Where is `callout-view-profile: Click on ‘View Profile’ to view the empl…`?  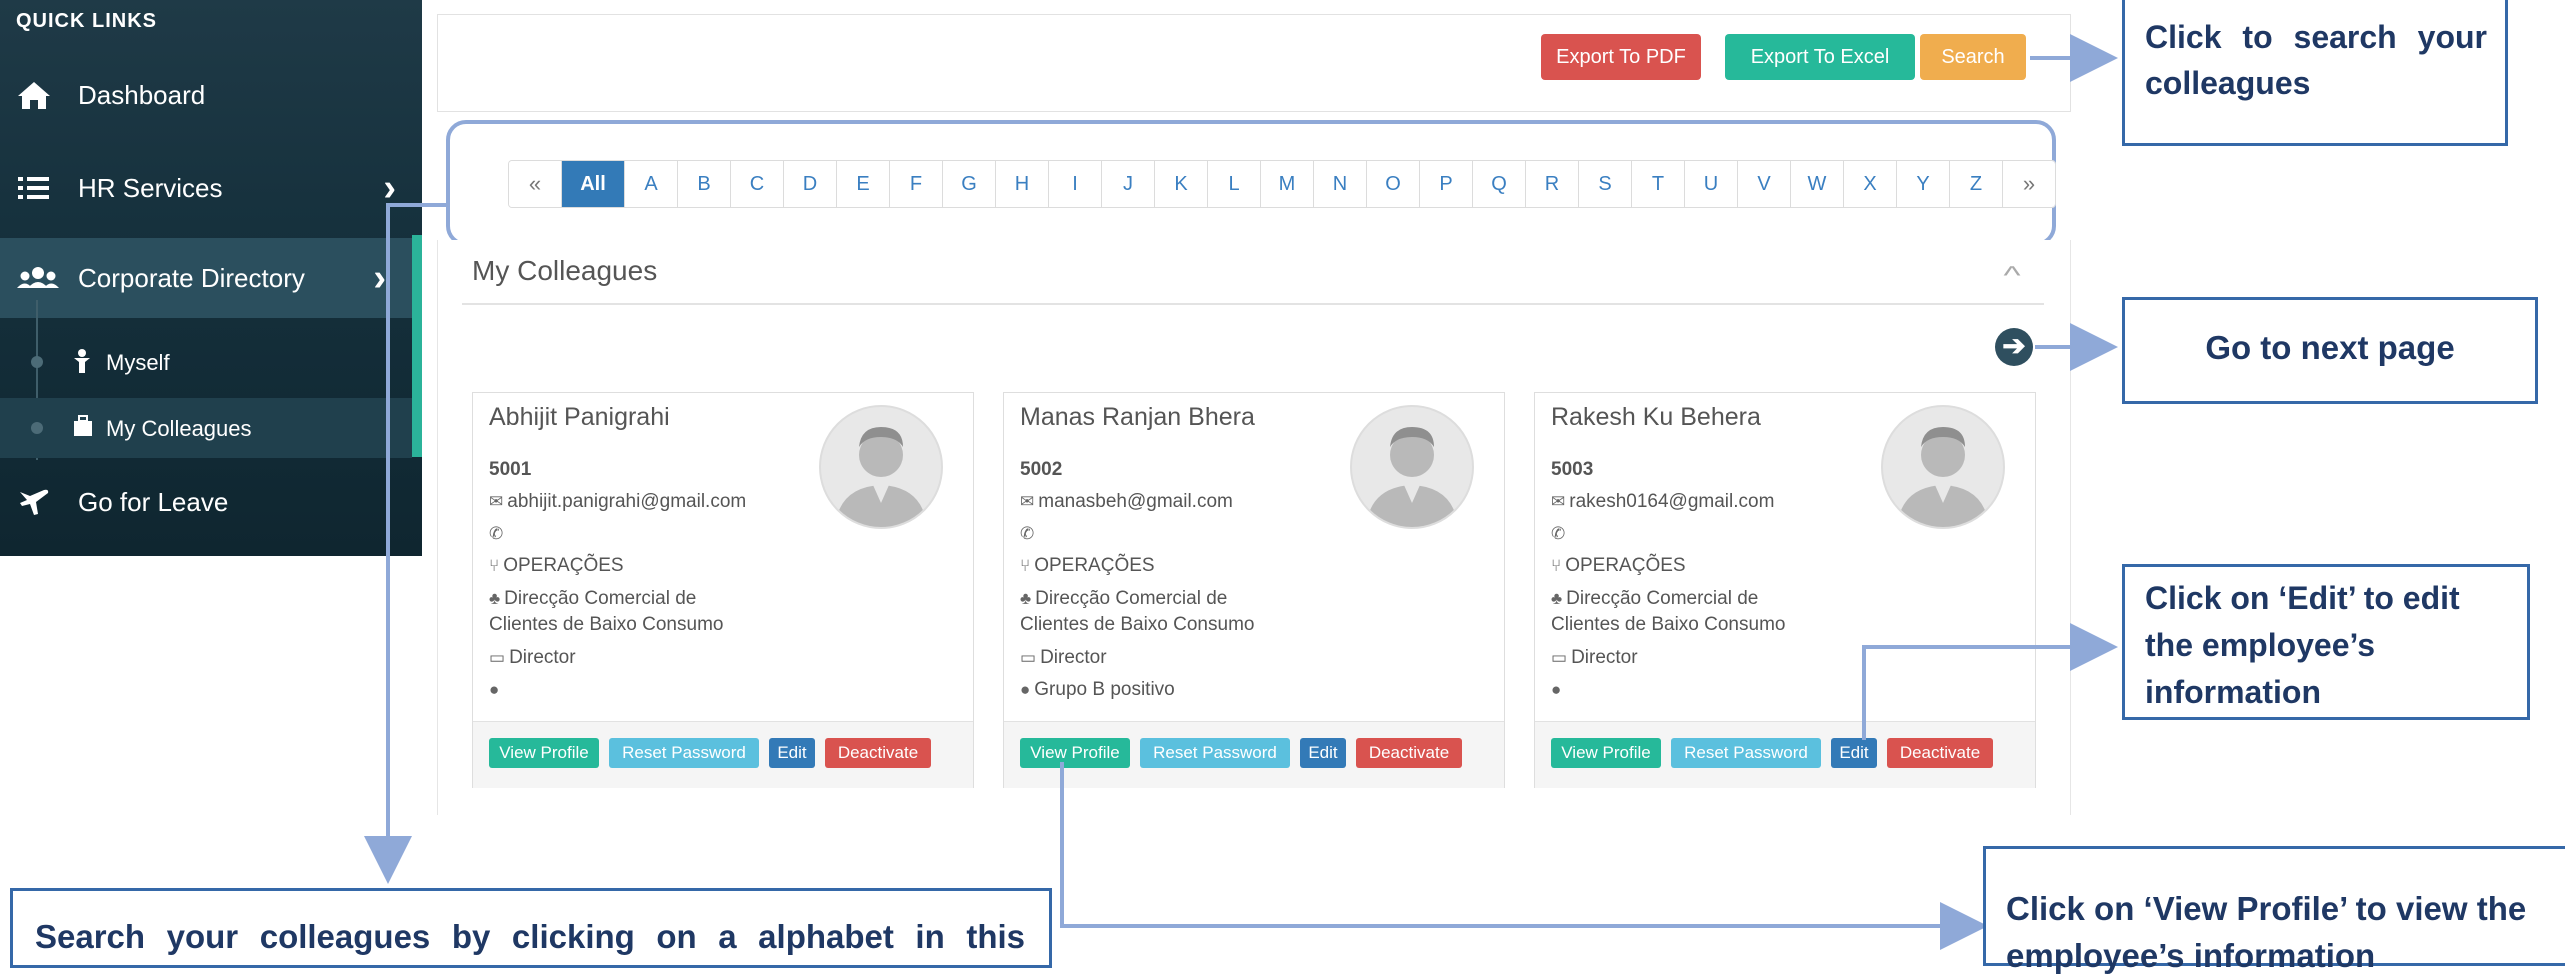
callout-view-profile: Click on ‘View Profile’ to view the empl… is located at coordinates (2274, 910).